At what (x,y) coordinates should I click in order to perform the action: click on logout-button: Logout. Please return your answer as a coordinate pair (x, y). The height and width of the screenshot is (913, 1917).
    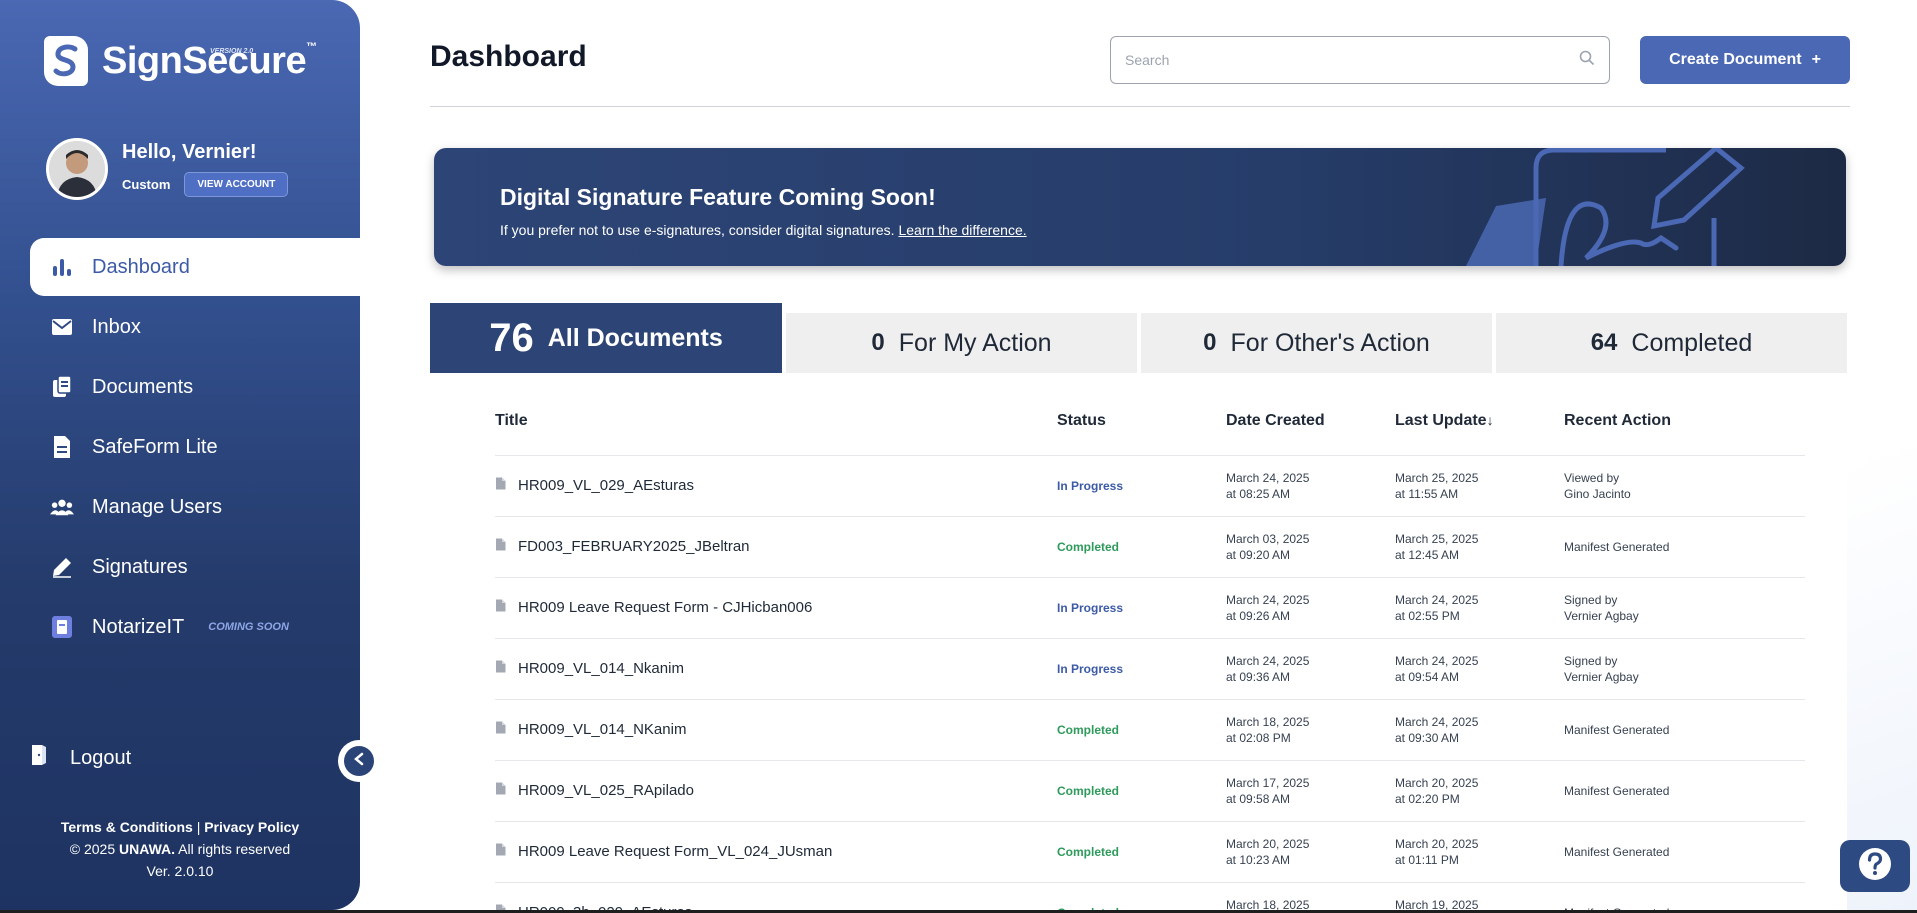
    Looking at the image, I should click on (80, 758).